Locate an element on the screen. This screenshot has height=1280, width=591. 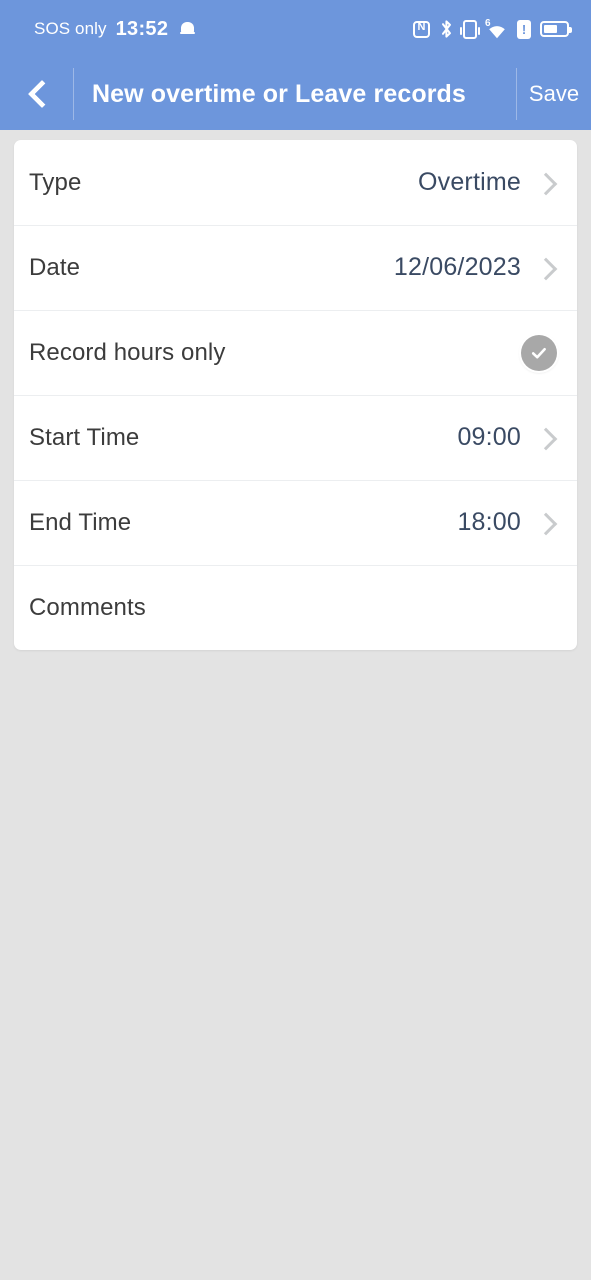
row-label: Type is located at coordinates (55, 182).